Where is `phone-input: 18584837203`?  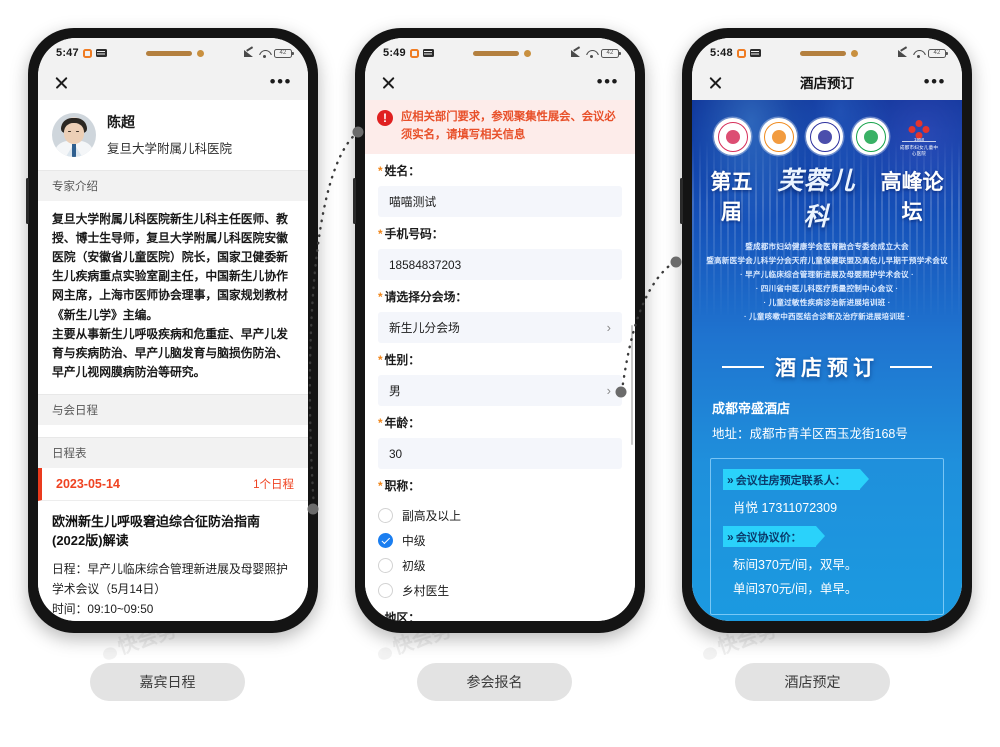 phone-input: 18584837203 is located at coordinates (500, 264).